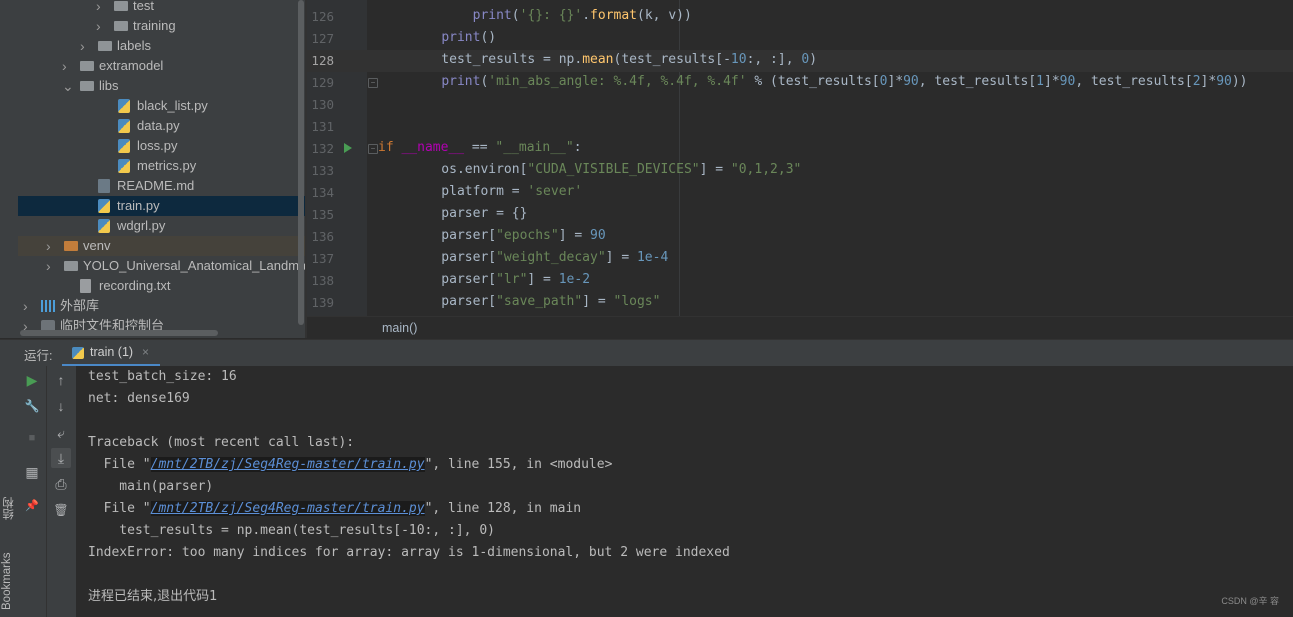  I want to click on tree-item-label: training, so click(154, 25).